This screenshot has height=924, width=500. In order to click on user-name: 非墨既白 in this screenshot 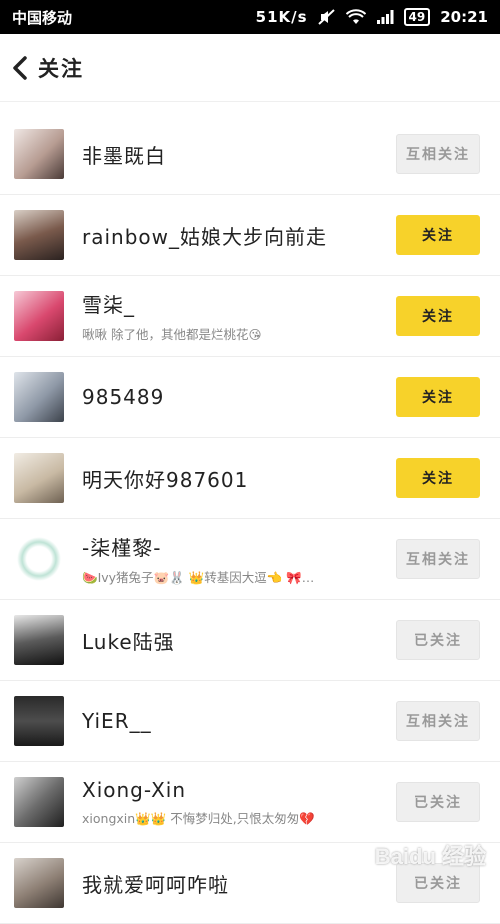, I will do `click(124, 155)`.